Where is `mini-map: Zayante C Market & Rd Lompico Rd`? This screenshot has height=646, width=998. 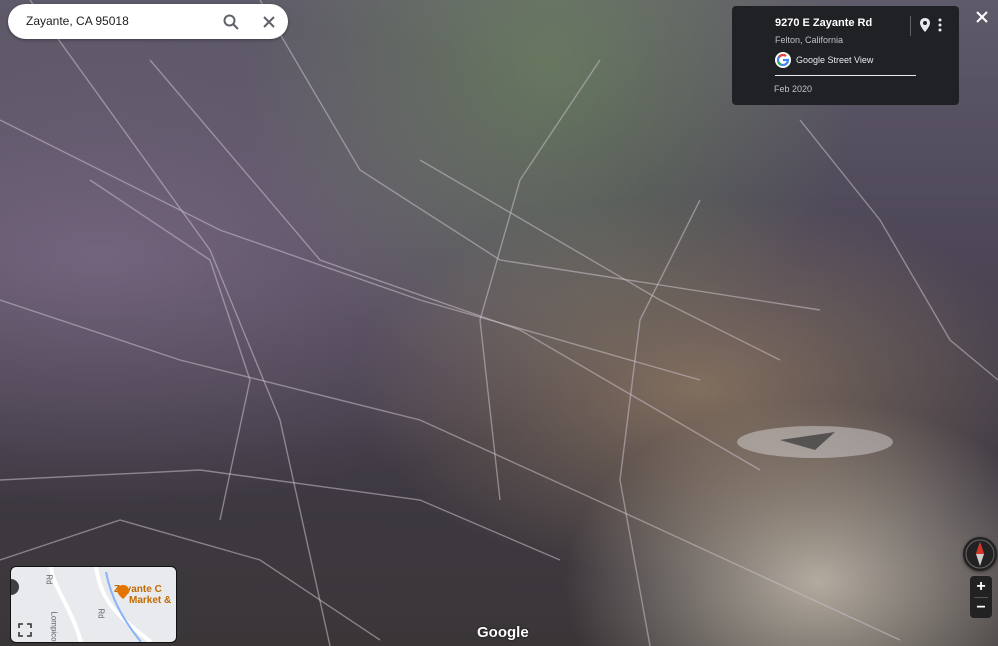 mini-map: Zayante C Market & Rd Lompico Rd is located at coordinates (93, 604).